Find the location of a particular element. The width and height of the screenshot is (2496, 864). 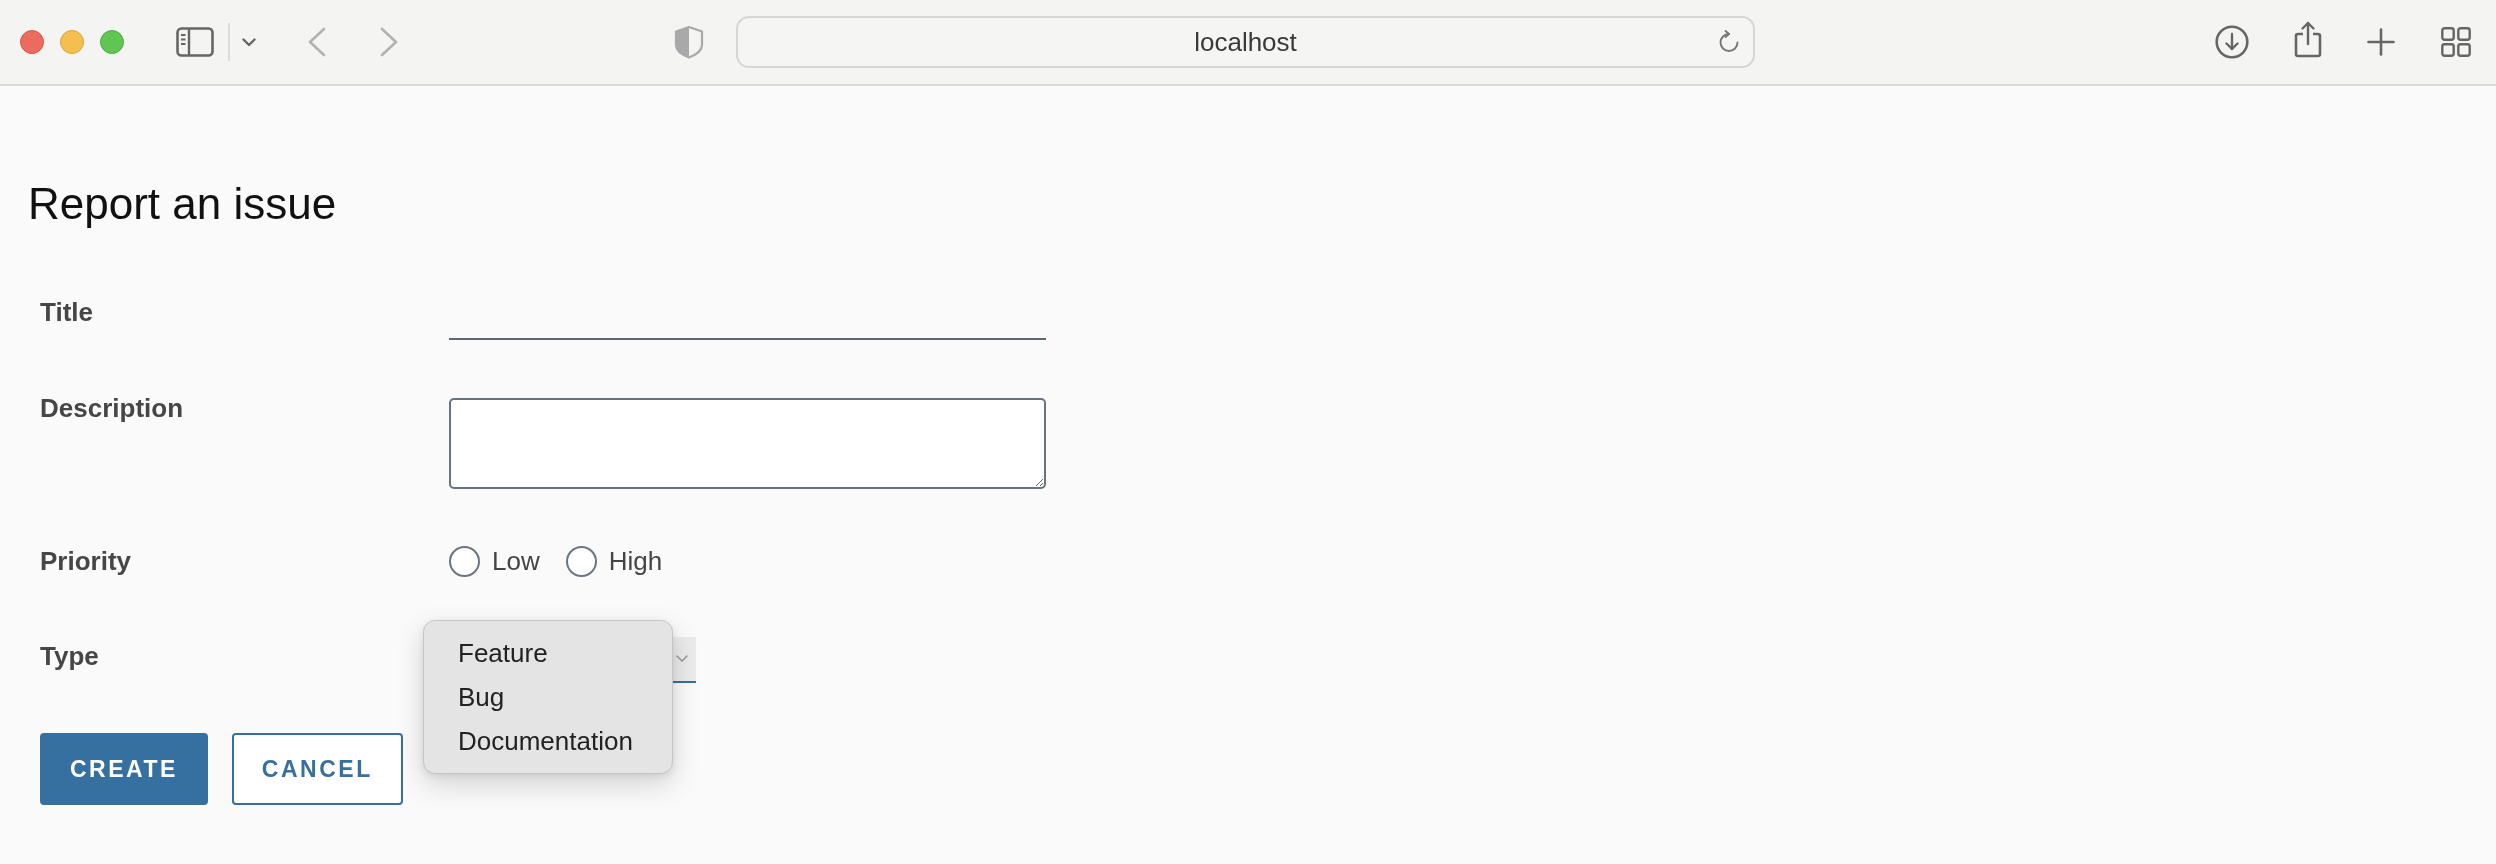

reload-icon is located at coordinates (1729, 42).